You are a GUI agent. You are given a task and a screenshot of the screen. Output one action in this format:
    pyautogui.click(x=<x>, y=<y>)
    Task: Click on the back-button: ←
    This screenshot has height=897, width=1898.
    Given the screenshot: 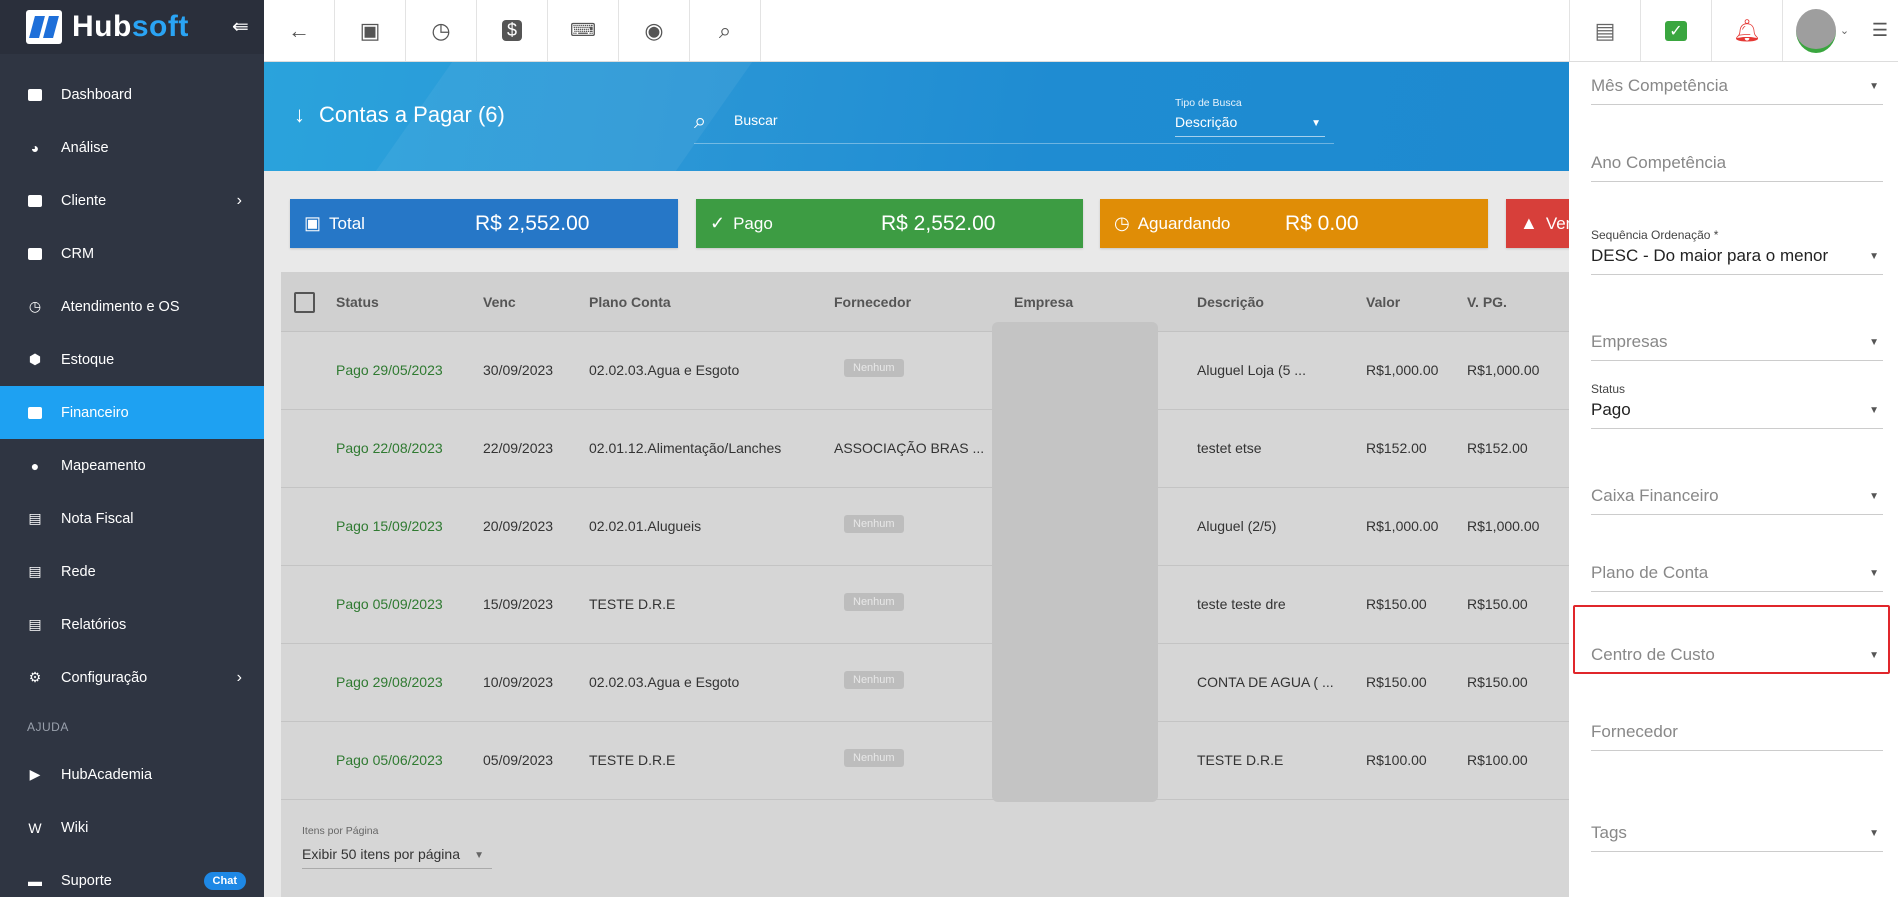 What is the action you would take?
    pyautogui.click(x=299, y=30)
    